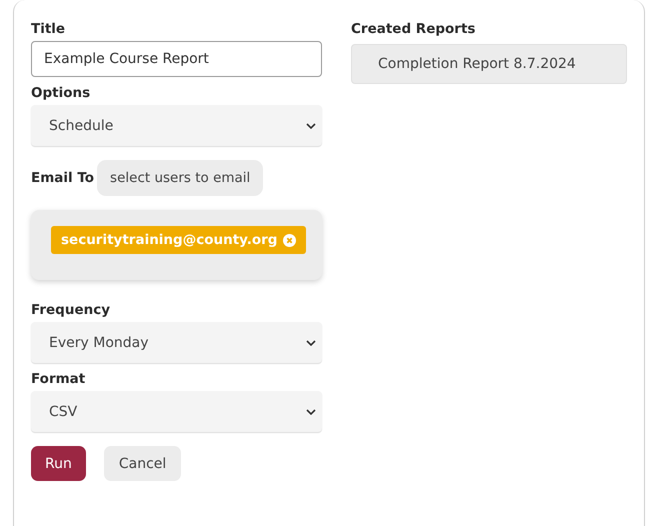  I want to click on section-label: Created Reports, so click(413, 29).